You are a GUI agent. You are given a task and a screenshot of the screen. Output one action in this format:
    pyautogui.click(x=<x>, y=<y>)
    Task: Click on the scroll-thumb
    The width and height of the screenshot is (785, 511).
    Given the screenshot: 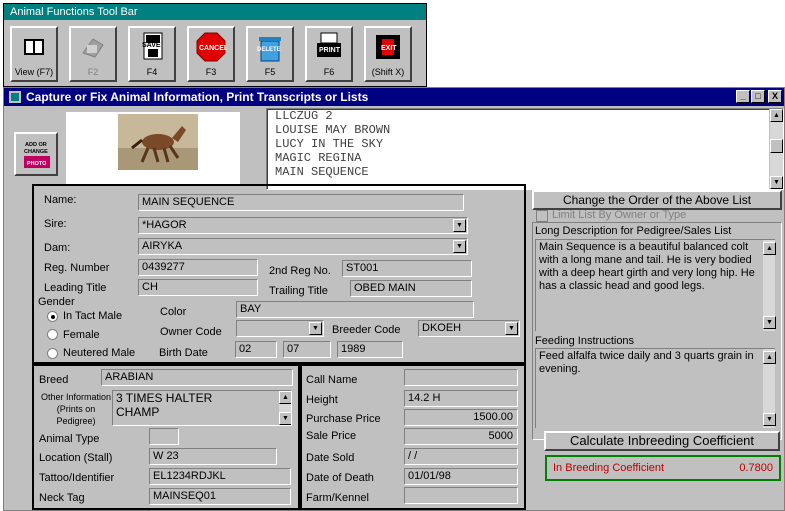 What is the action you would take?
    pyautogui.click(x=776, y=146)
    